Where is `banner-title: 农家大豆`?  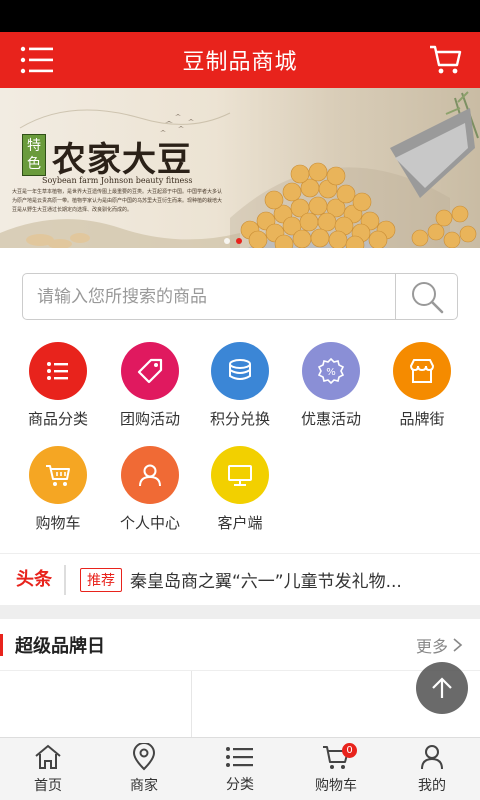
banner-title: 农家大豆 is located at coordinates (122, 160).